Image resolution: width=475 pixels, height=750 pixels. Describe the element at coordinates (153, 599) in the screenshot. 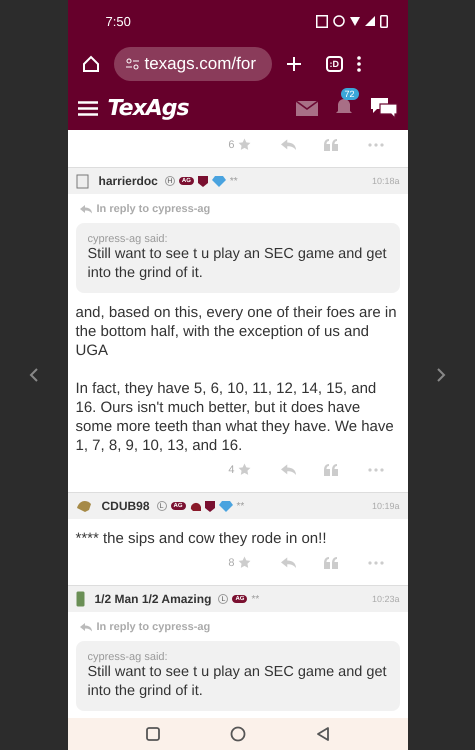

I see `username: 1/2 Man 1/2 Amazing` at that location.